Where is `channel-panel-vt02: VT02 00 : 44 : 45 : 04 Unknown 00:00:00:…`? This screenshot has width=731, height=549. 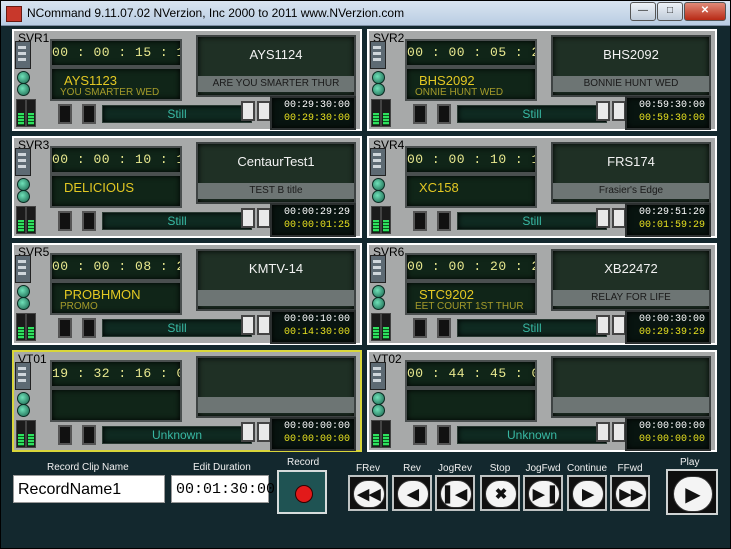
channel-panel-vt02: VT02 00 : 44 : 45 : 04 Unknown 00:00:00:… is located at coordinates (542, 401).